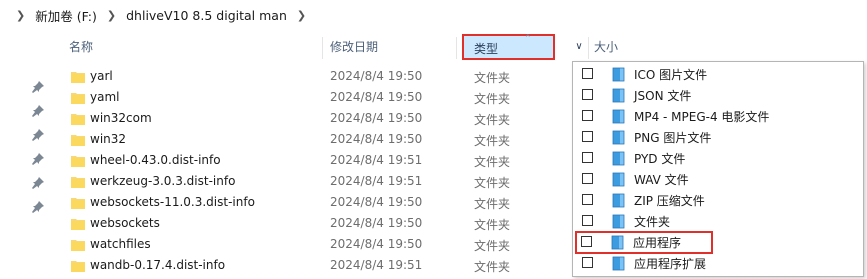 The image size is (867, 279). Describe the element at coordinates (718, 221) in the screenshot. I see `filter-option: 文件夹` at that location.